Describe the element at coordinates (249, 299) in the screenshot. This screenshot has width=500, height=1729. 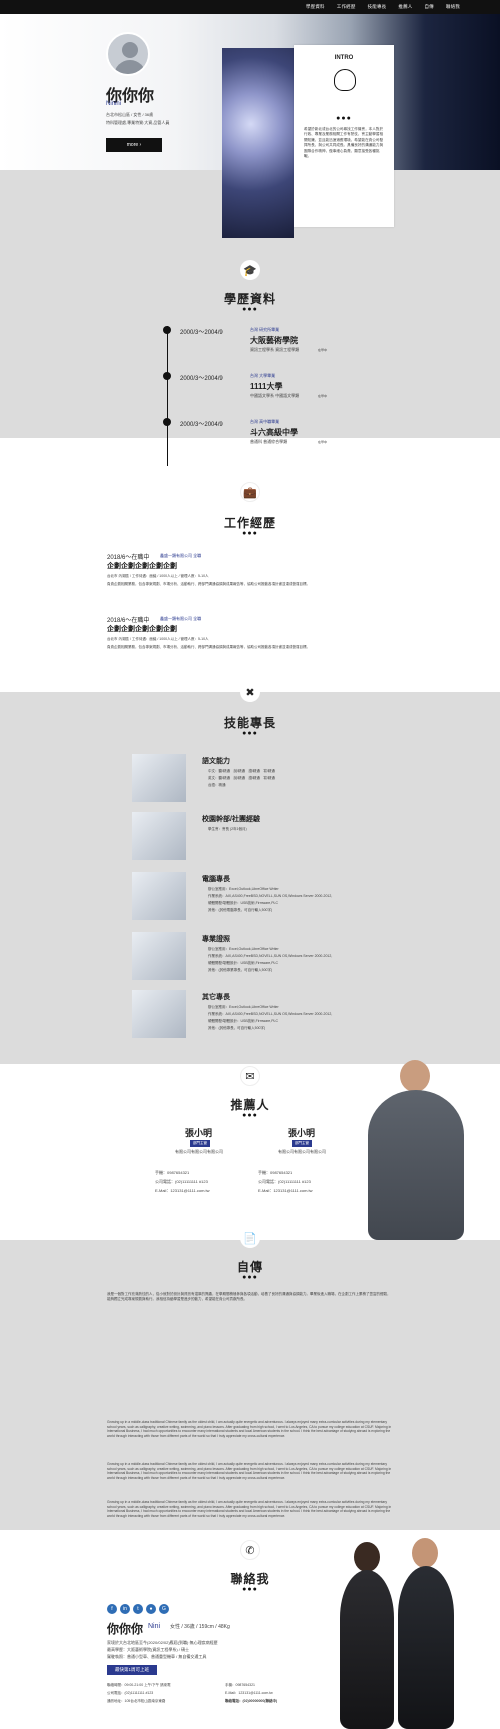
I see `education-title: 學歷資料` at that location.